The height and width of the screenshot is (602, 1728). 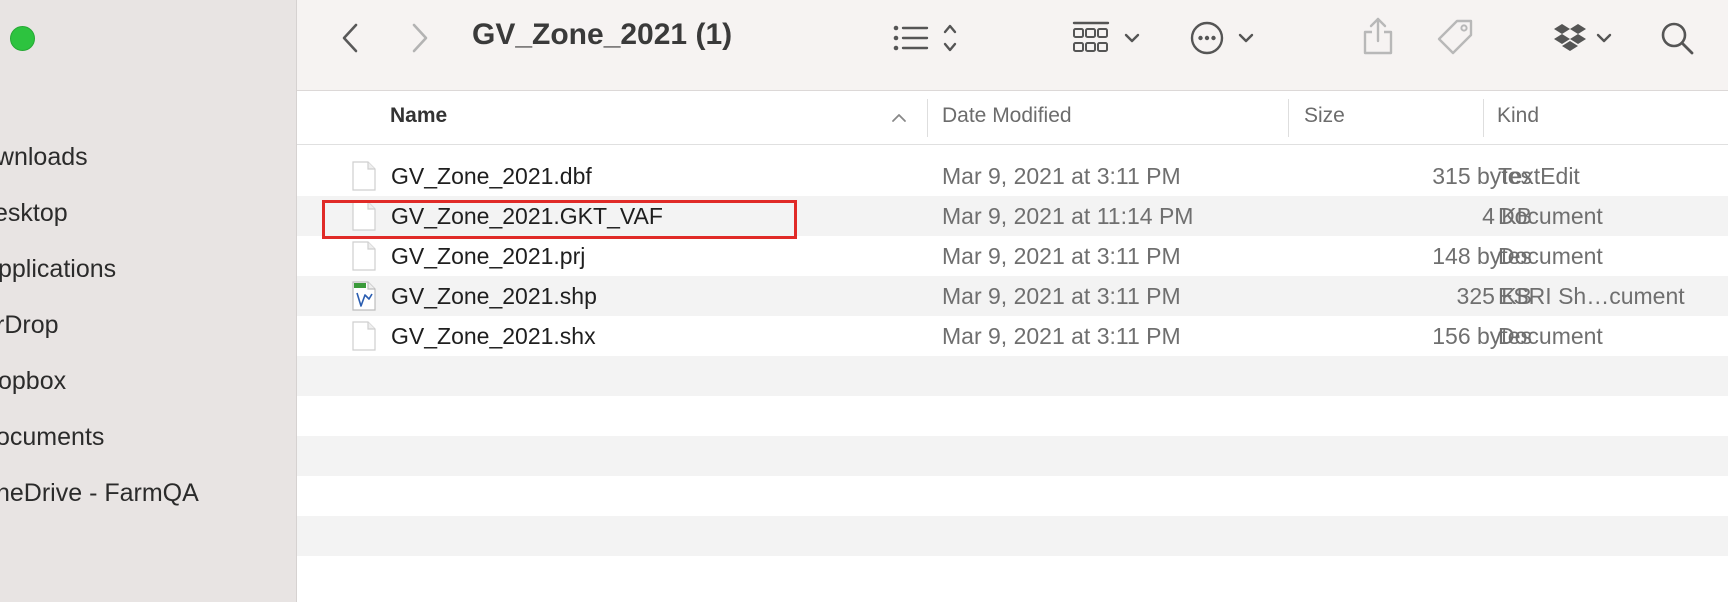 I want to click on shp-file-icon, so click(x=364, y=296).